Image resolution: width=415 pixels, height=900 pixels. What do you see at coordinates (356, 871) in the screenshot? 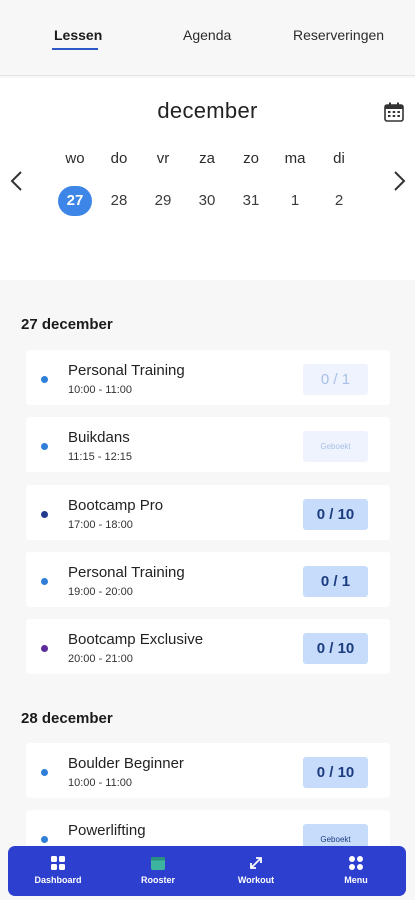
I see `nav-menu: Menu` at bounding box center [356, 871].